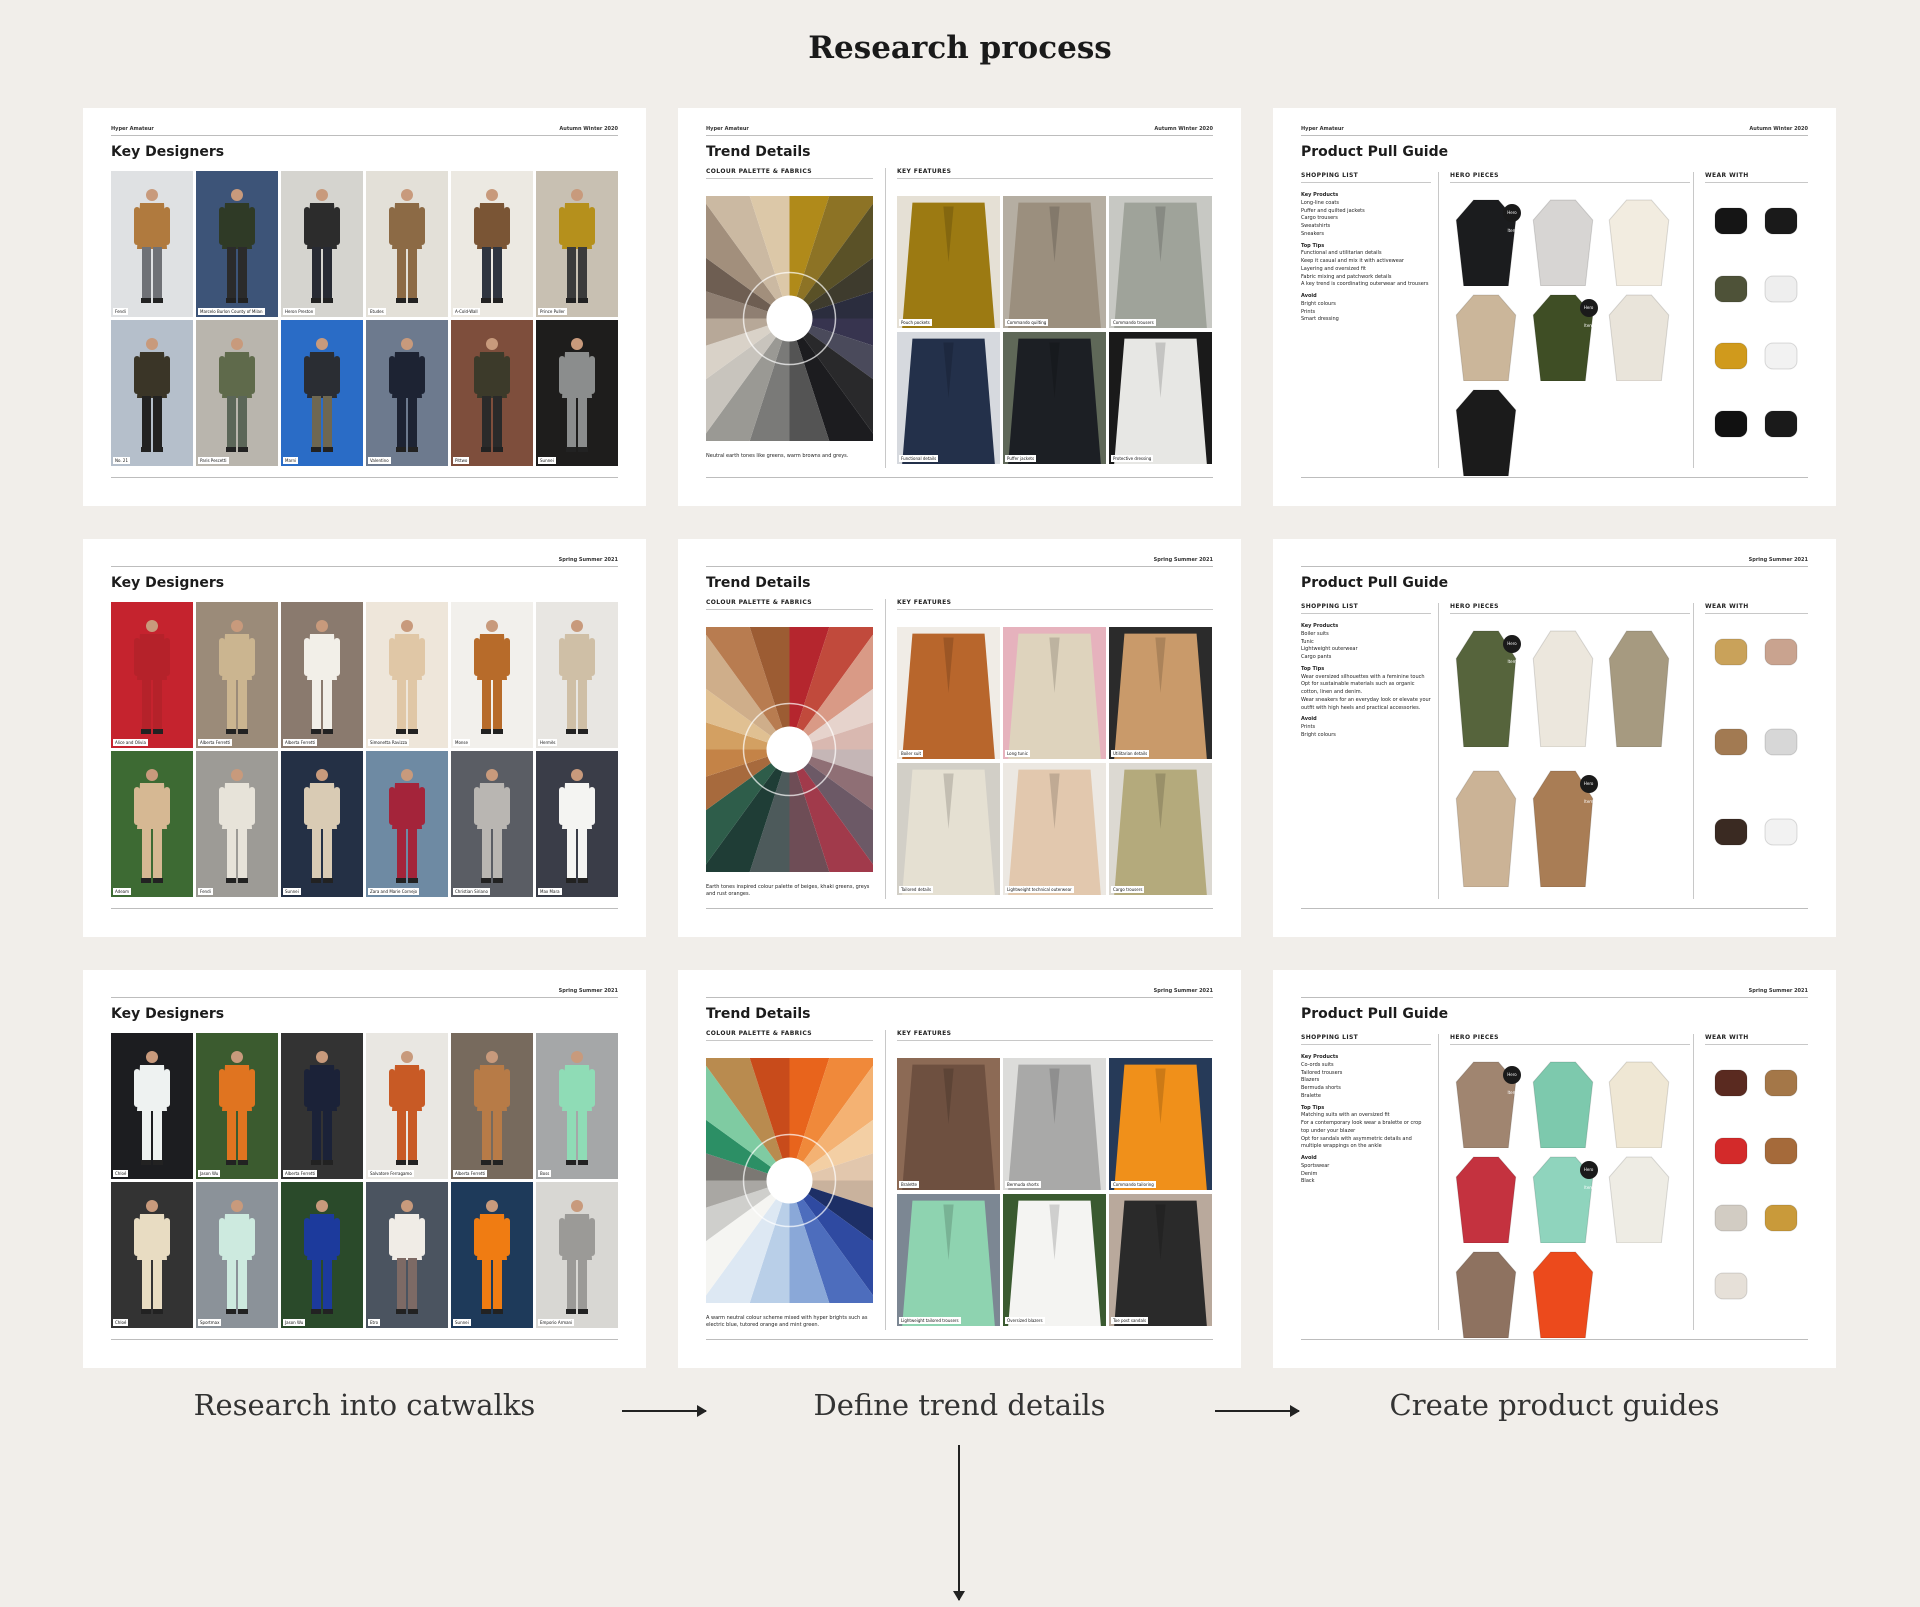  Describe the element at coordinates (548, 742) in the screenshot. I see `look-caption: Hermès` at that location.